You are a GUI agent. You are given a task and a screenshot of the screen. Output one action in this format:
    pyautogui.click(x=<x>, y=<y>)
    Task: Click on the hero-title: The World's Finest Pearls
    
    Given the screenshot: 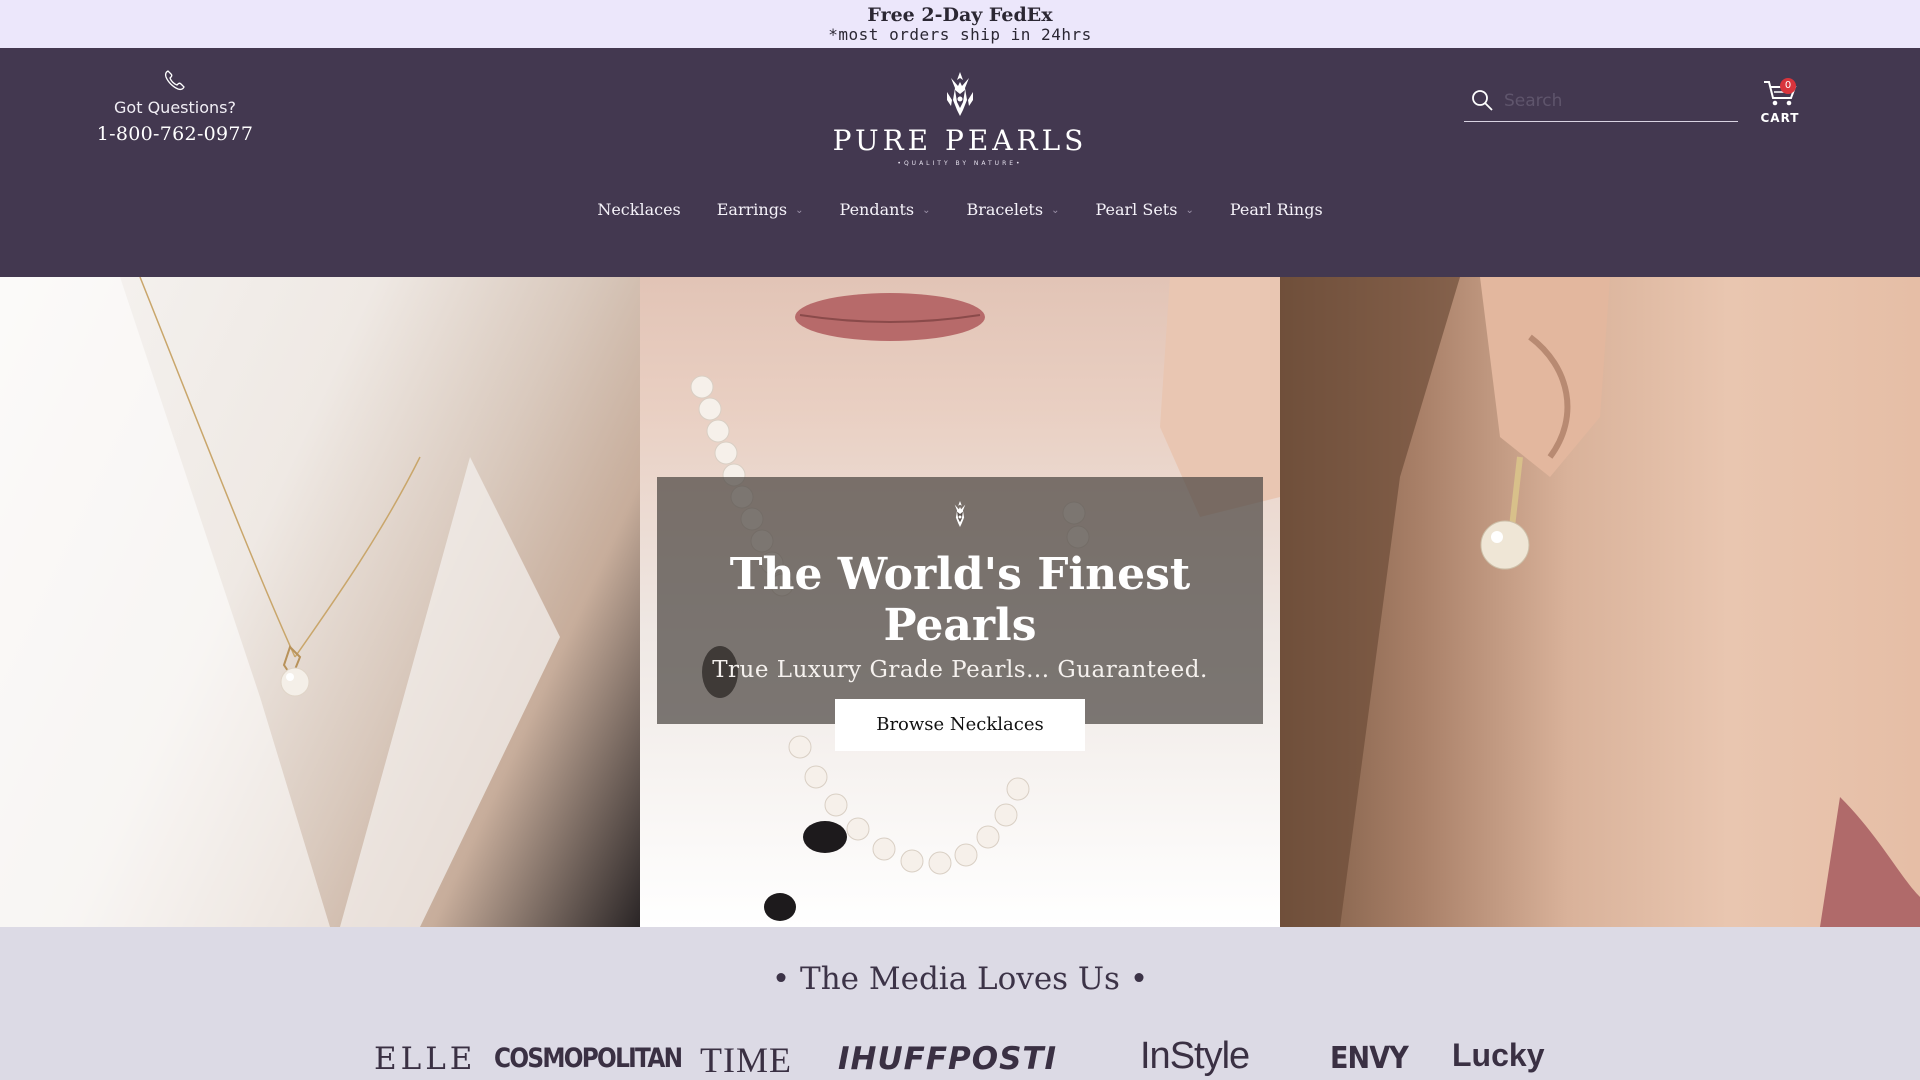 What is the action you would take?
    pyautogui.click(x=960, y=600)
    